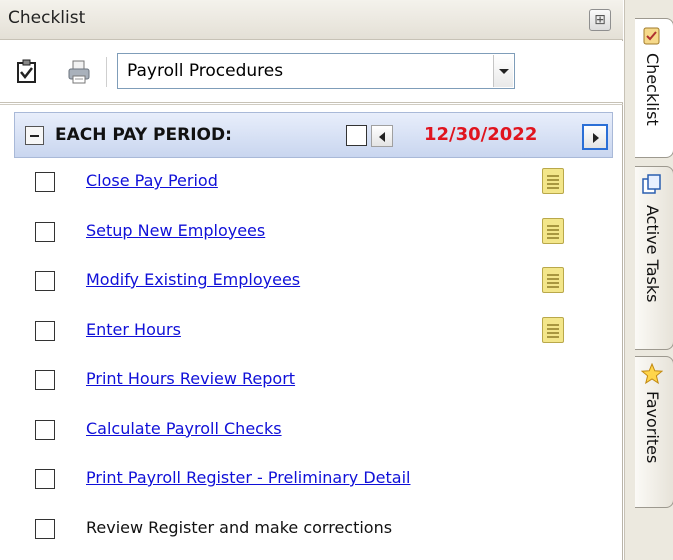 The height and width of the screenshot is (560, 673). I want to click on side-tab-strip: Checklist Active Tasks Favorites, so click(648, 280).